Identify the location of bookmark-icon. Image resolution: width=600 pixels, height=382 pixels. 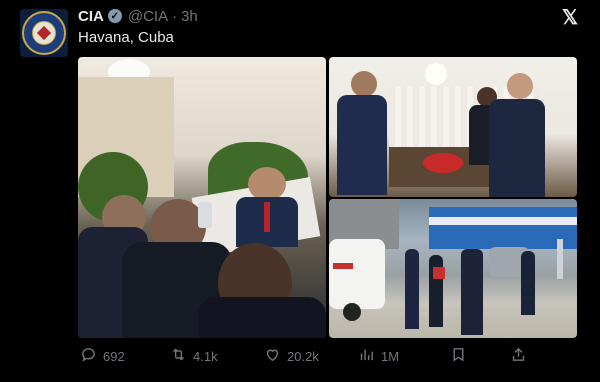
(458, 356).